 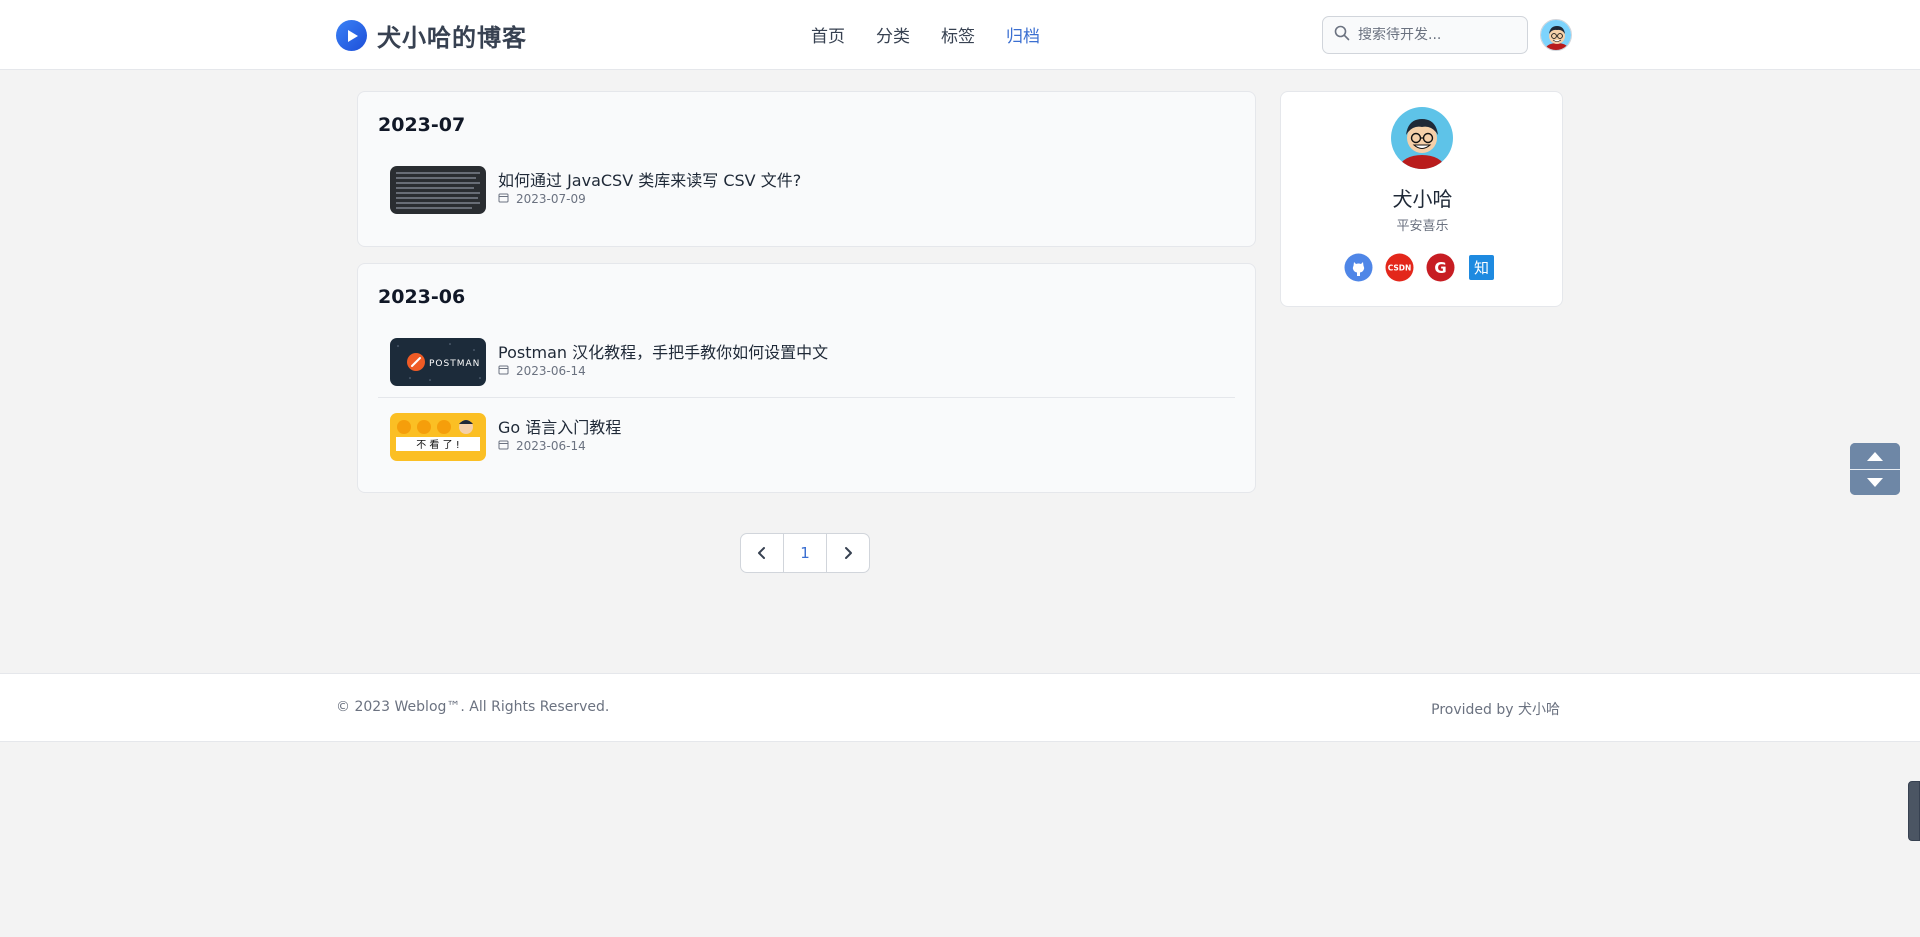 I want to click on scroll-to-bottom-button, so click(x=1875, y=482).